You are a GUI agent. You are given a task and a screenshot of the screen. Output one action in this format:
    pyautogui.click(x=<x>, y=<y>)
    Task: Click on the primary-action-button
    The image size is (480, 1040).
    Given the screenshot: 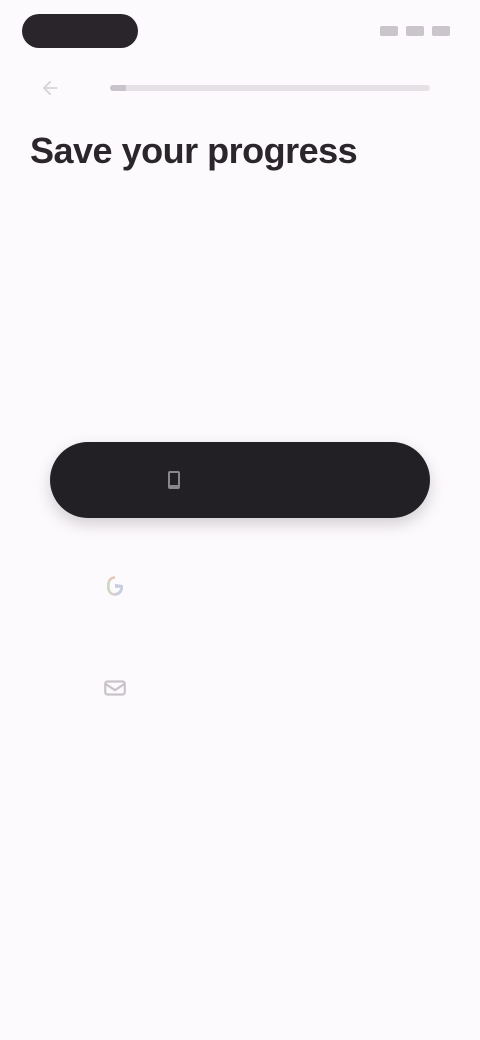 What is the action you would take?
    pyautogui.click(x=240, y=480)
    